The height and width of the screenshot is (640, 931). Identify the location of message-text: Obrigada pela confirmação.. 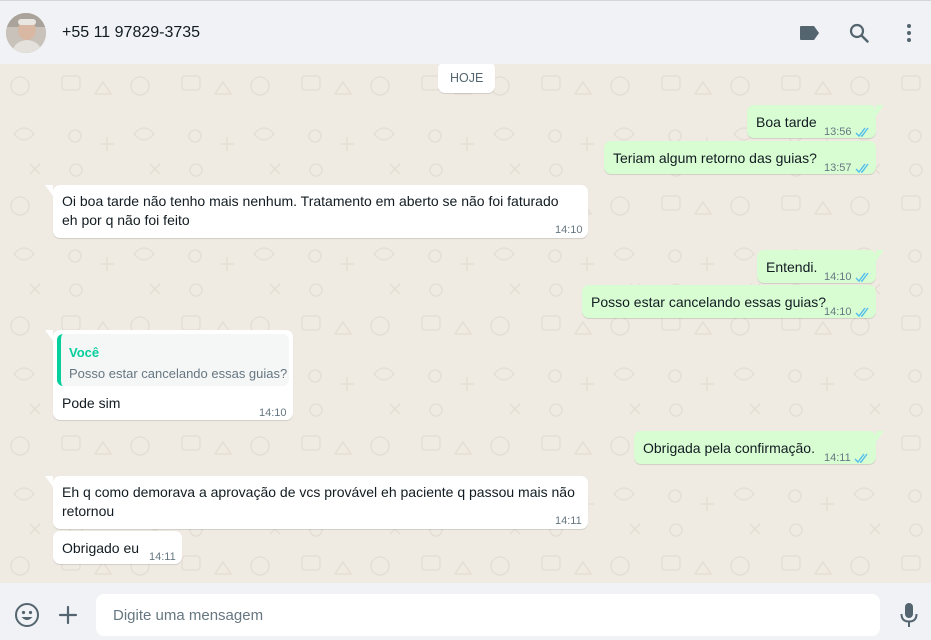
(729, 448).